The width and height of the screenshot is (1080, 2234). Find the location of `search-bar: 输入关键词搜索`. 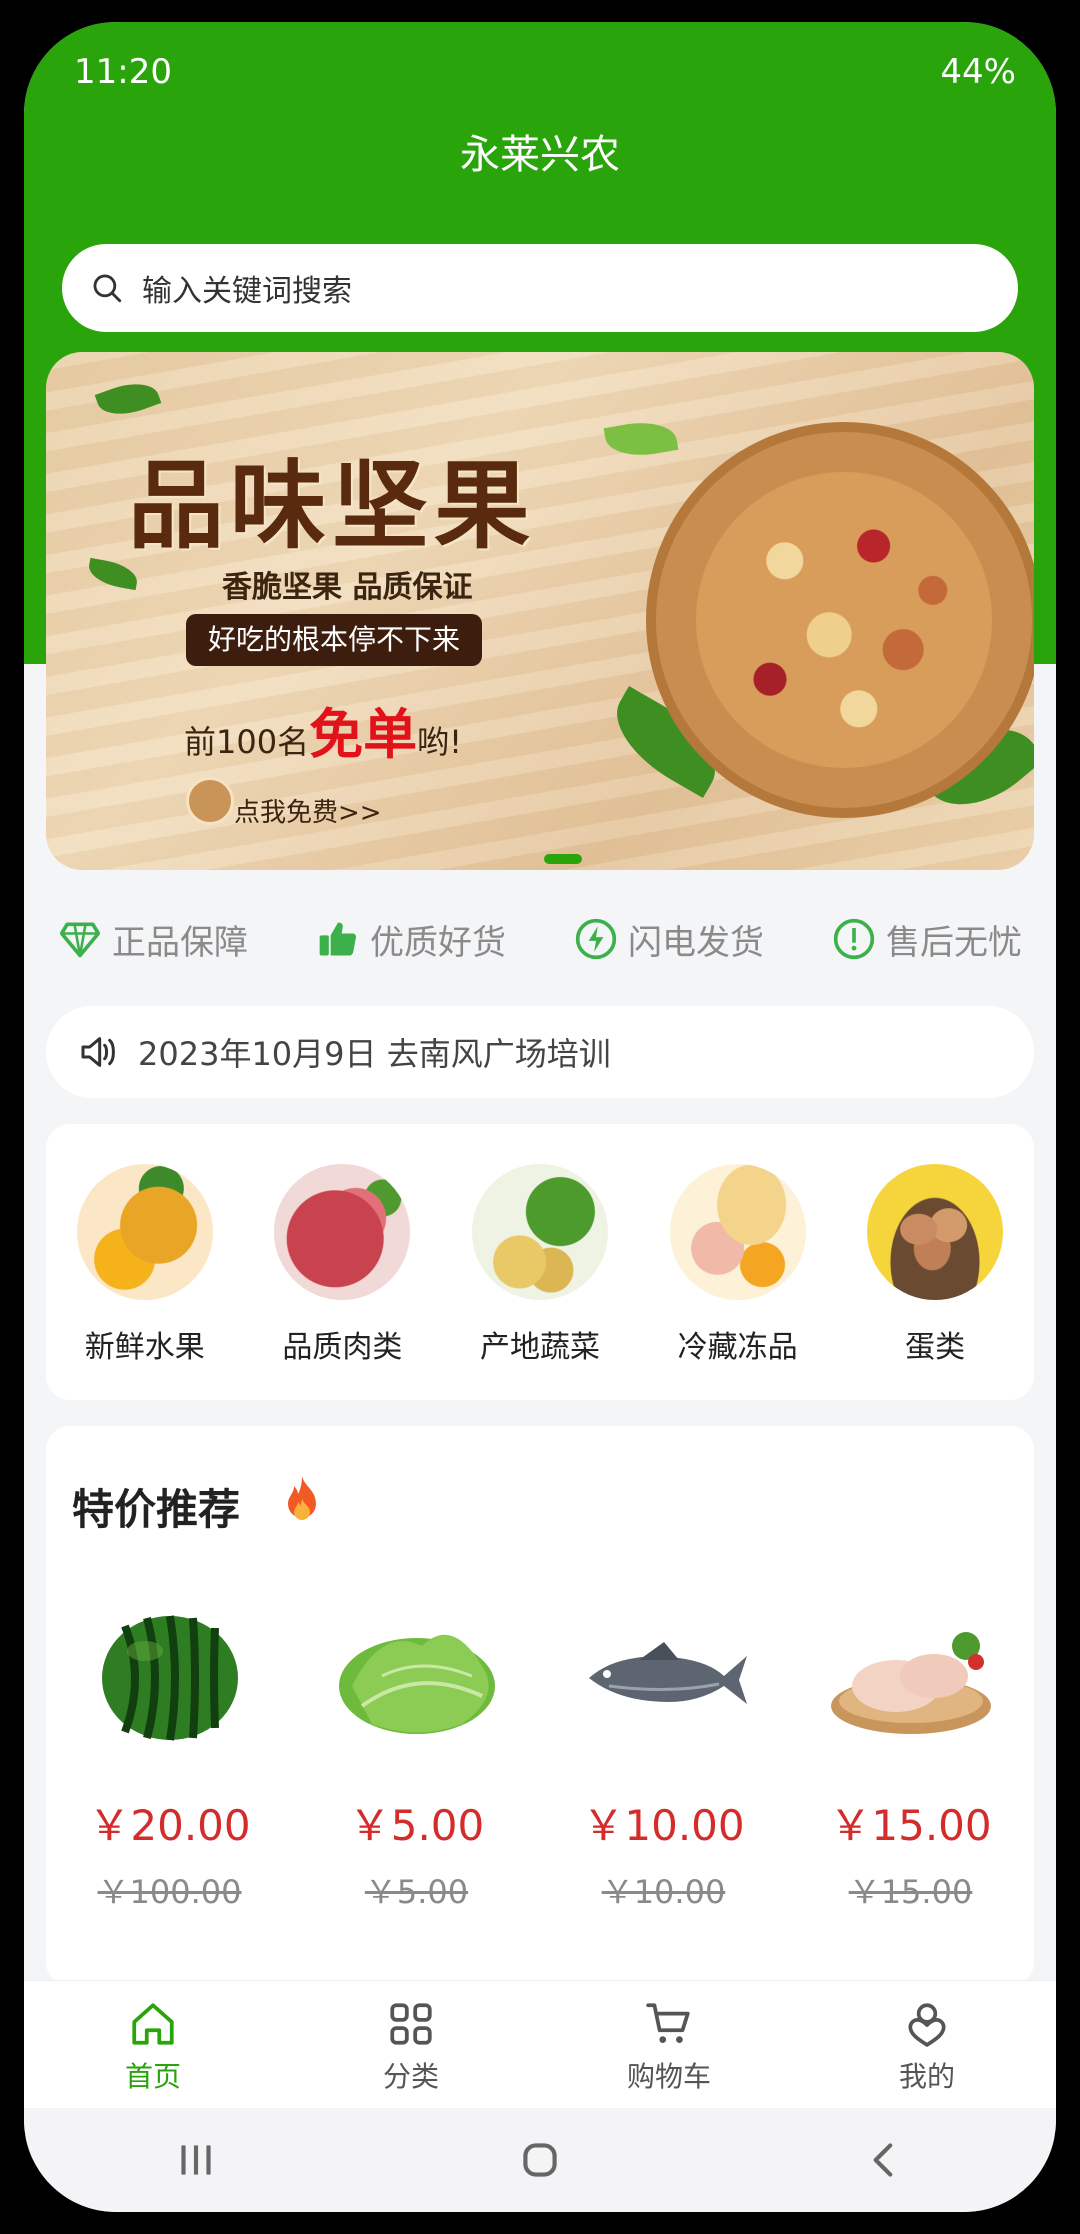

search-bar: 输入关键词搜索 is located at coordinates (540, 288).